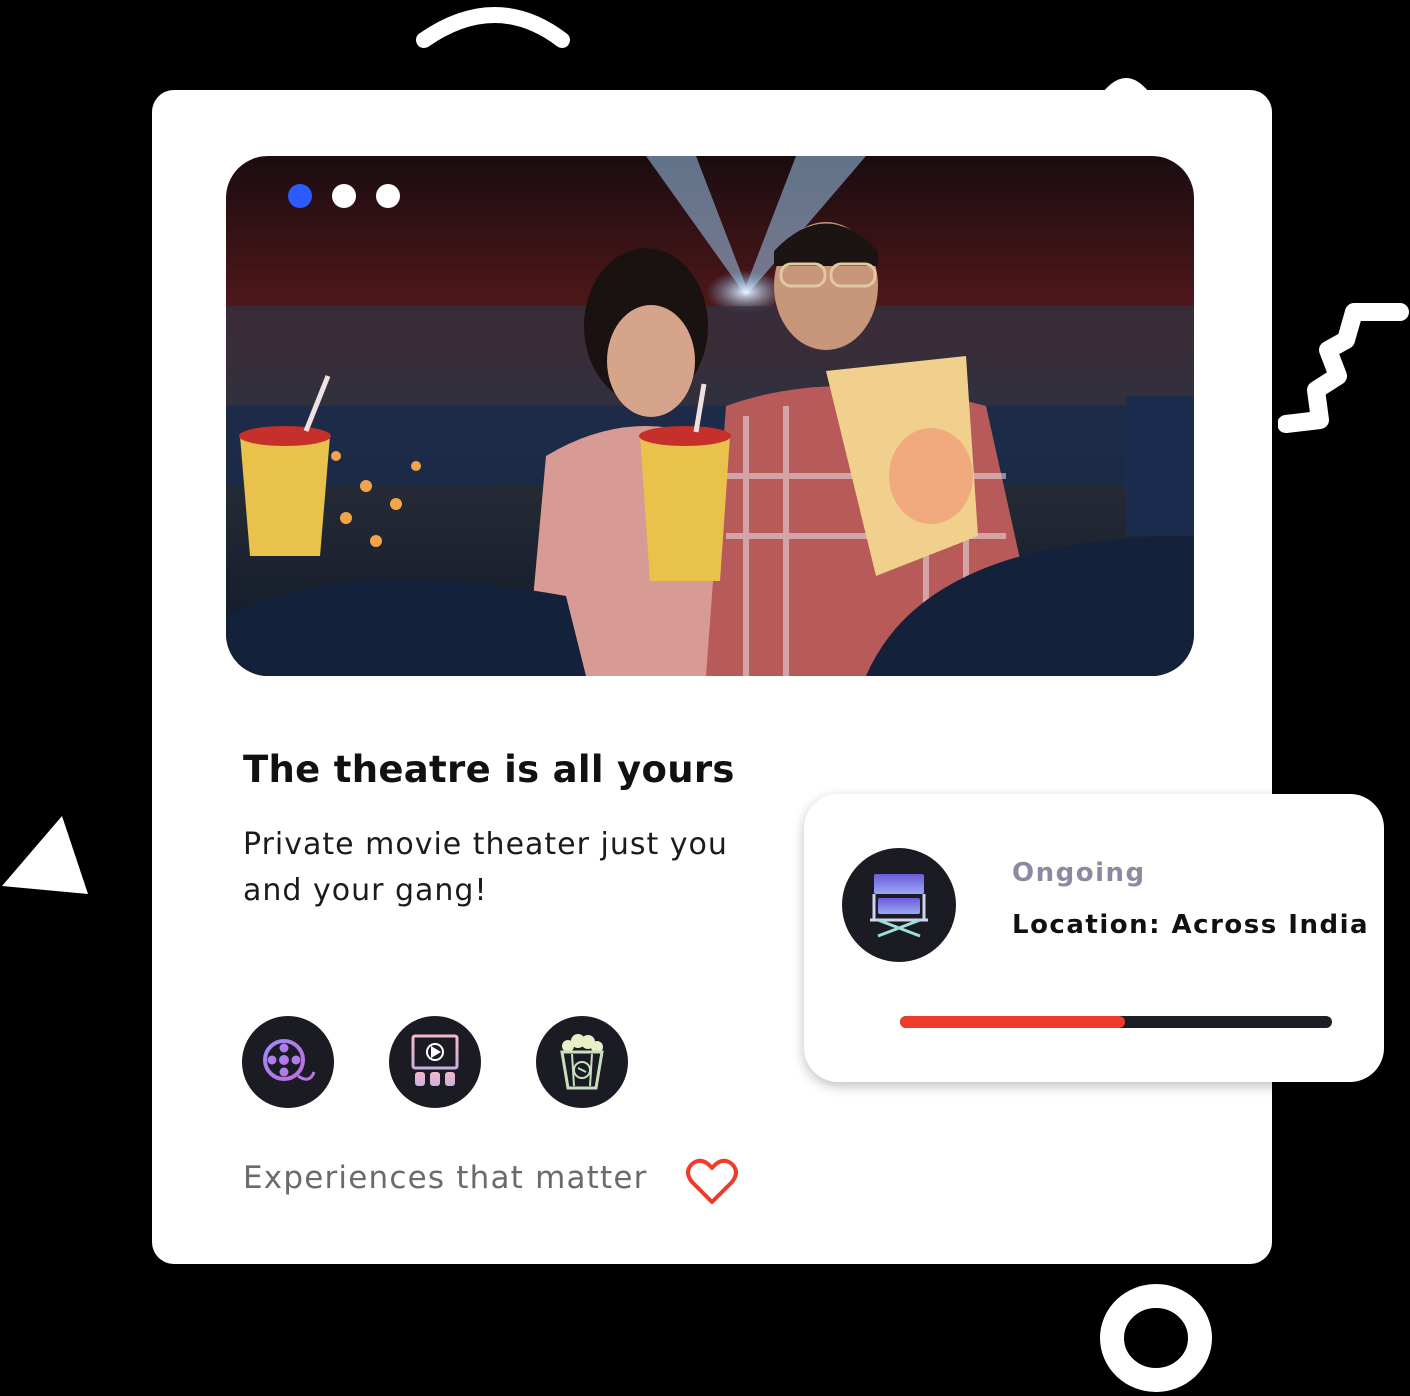 The width and height of the screenshot is (1410, 1396). What do you see at coordinates (288, 1062) in the screenshot?
I see `film-reel-icon` at bounding box center [288, 1062].